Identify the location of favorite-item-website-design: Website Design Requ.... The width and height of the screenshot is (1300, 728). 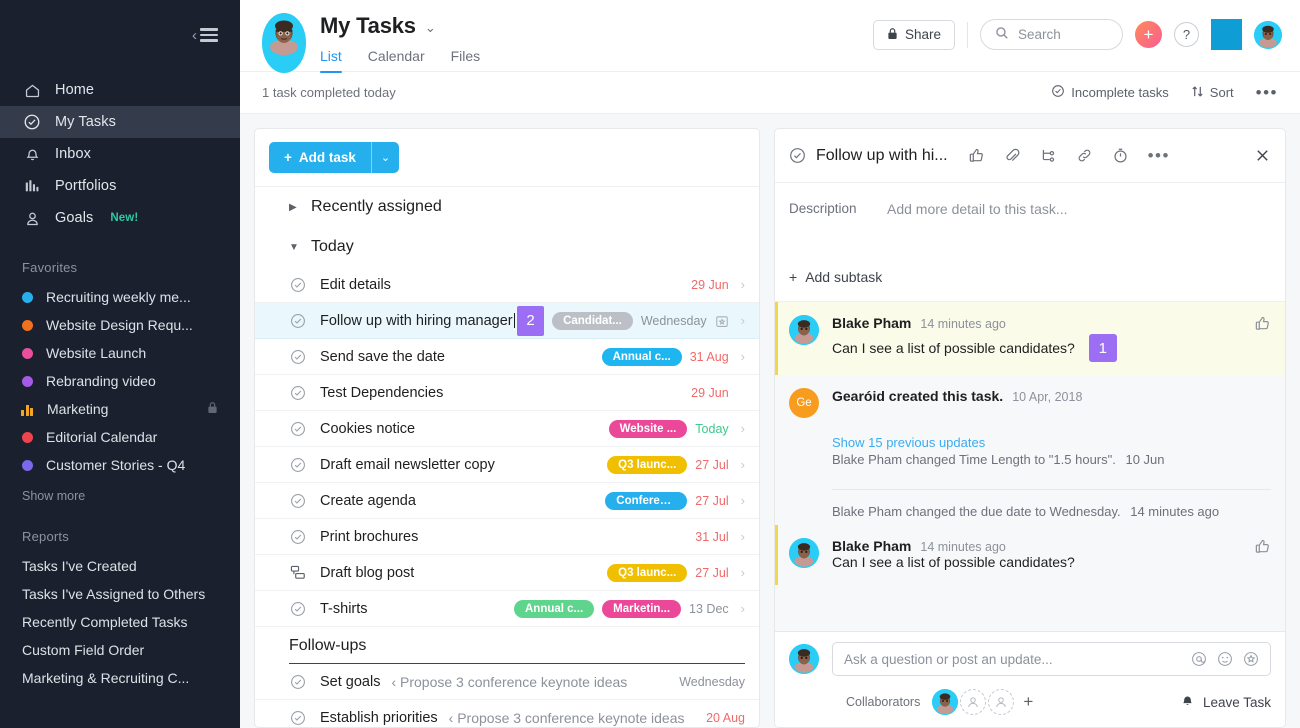
(120, 325).